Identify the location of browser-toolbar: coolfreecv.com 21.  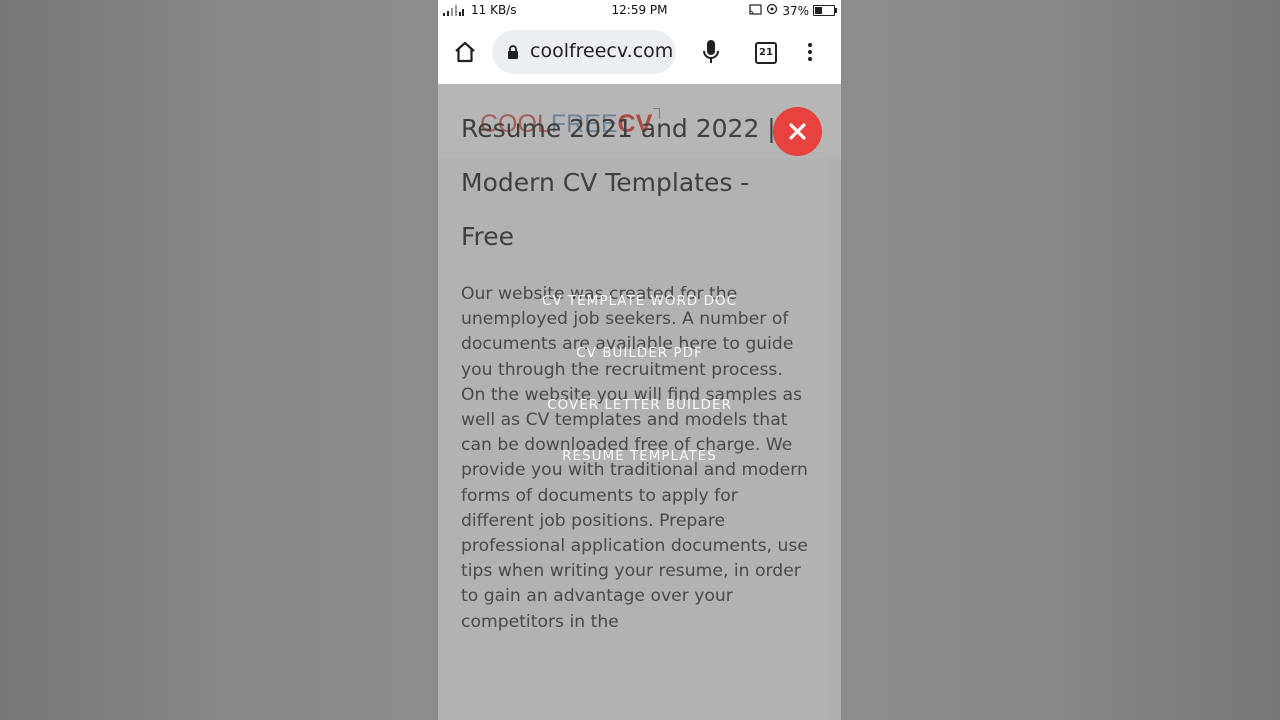
(639, 53).